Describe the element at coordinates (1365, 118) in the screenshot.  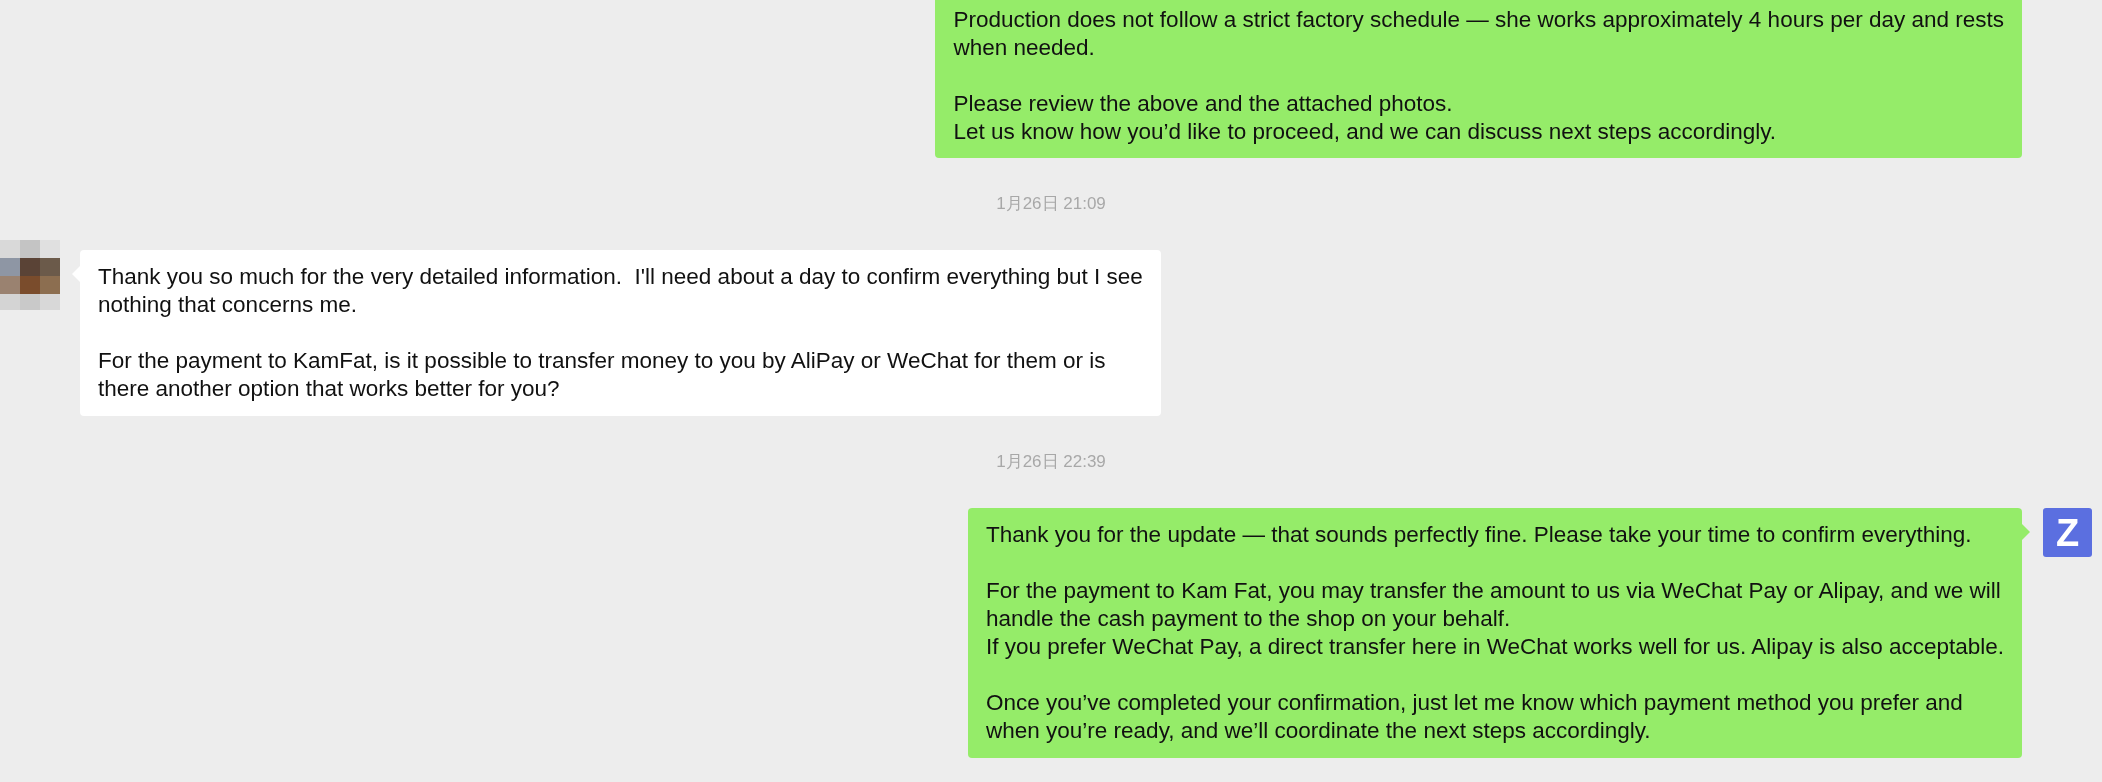
I see `message-text: Please review the above and the attached photos. Let us know how you’d like to proceed, and we can discuss next steps accordingly.` at that location.